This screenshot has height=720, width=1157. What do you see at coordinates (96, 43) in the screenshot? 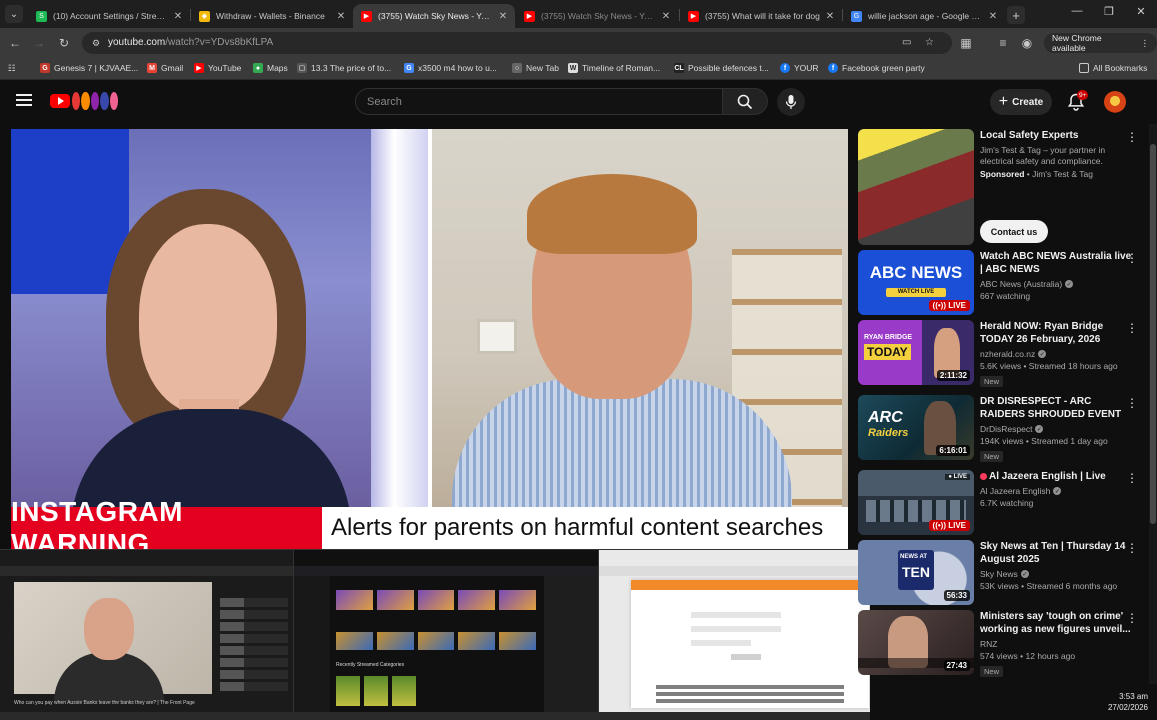
I see `site-info-icon: ⚙` at bounding box center [96, 43].